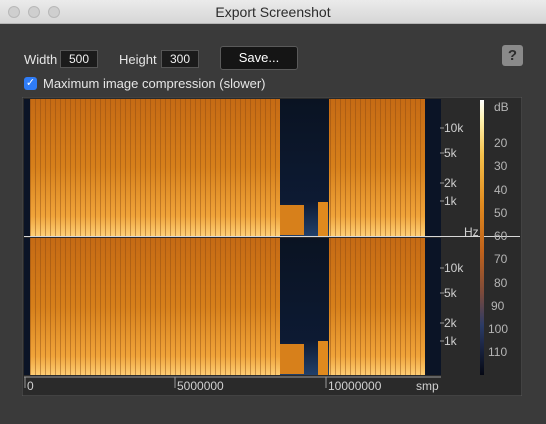  Describe the element at coordinates (482, 237) in the screenshot. I see `db-color-scale` at that location.